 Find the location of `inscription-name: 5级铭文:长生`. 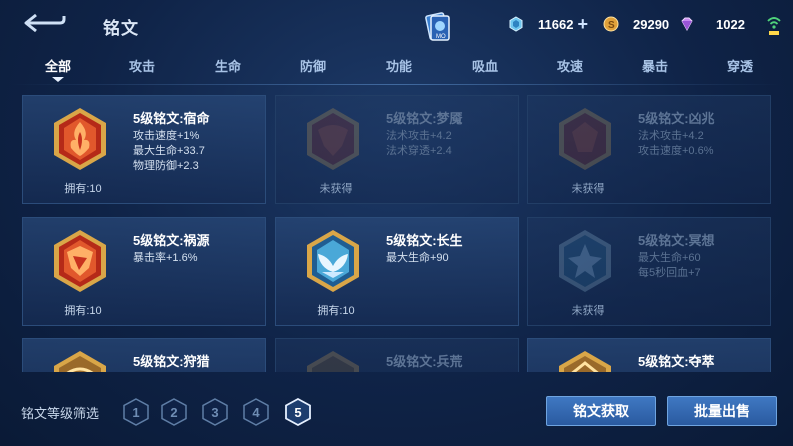

inscription-name: 5级铭文:长生 is located at coordinates (424, 240).